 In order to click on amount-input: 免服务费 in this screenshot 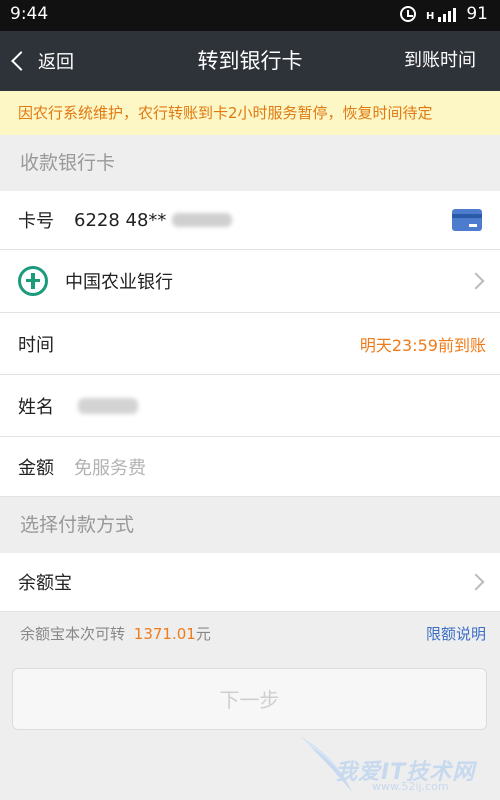, I will do `click(110, 467)`.